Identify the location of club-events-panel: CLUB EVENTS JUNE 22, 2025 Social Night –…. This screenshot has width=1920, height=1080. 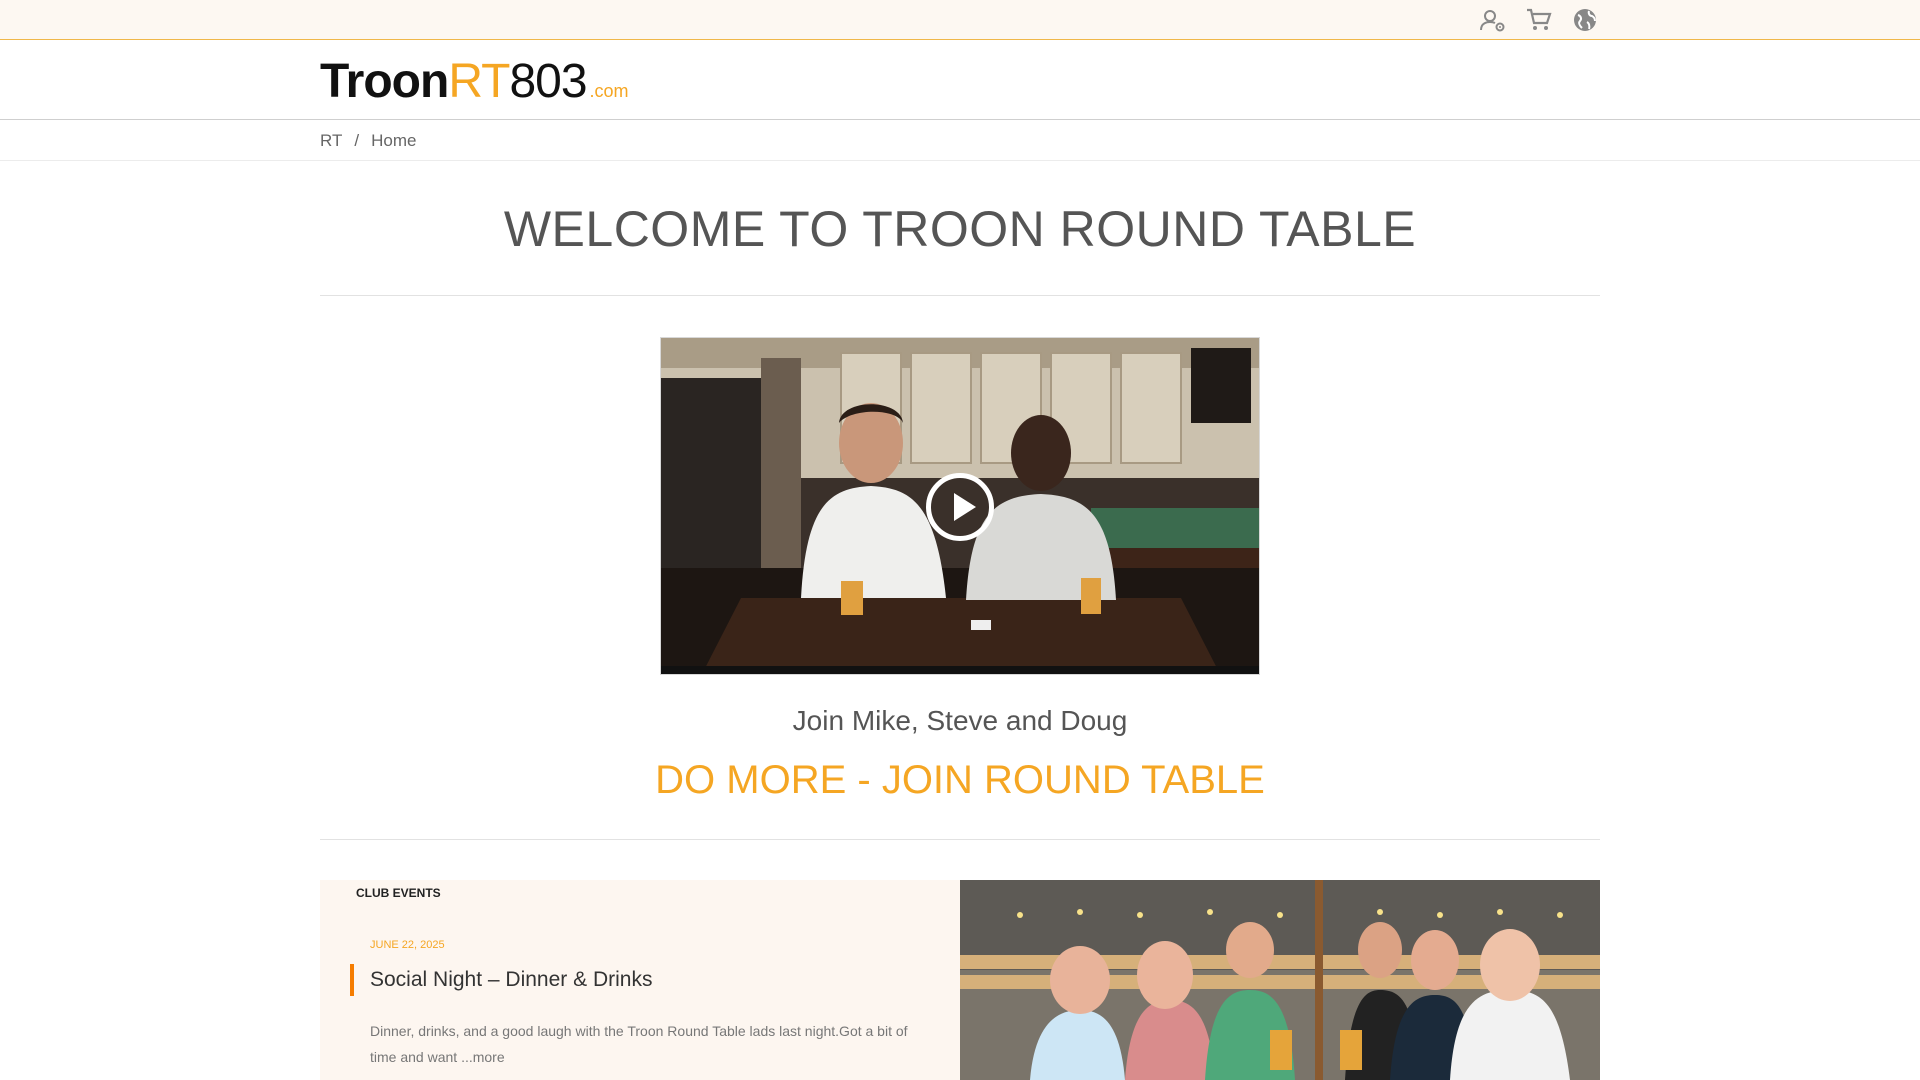
(640, 980).